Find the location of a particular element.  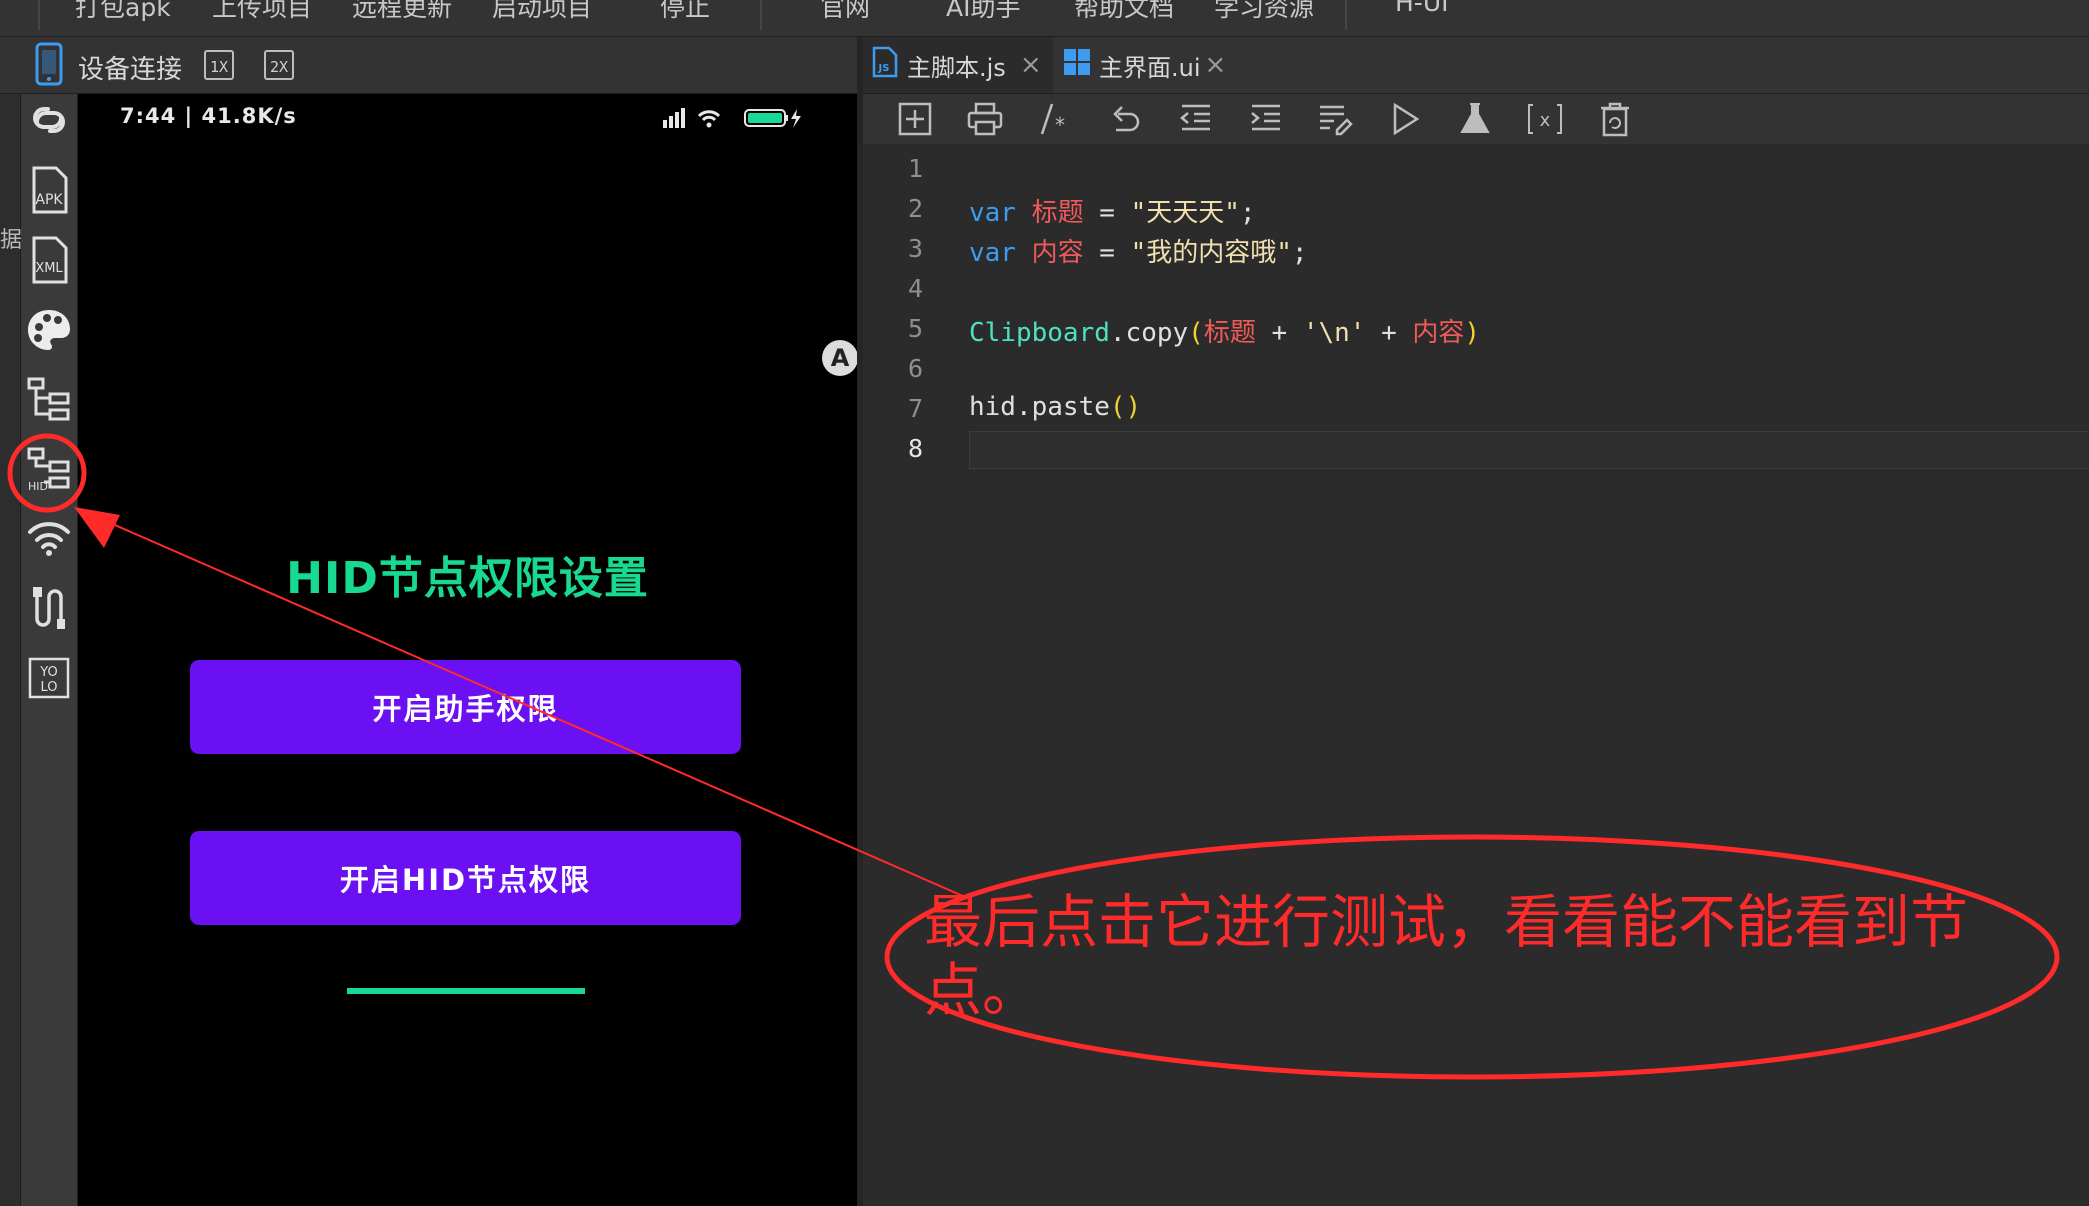

enable-hid-node-permission-button: 开启HID节点权限 is located at coordinates (465, 878).